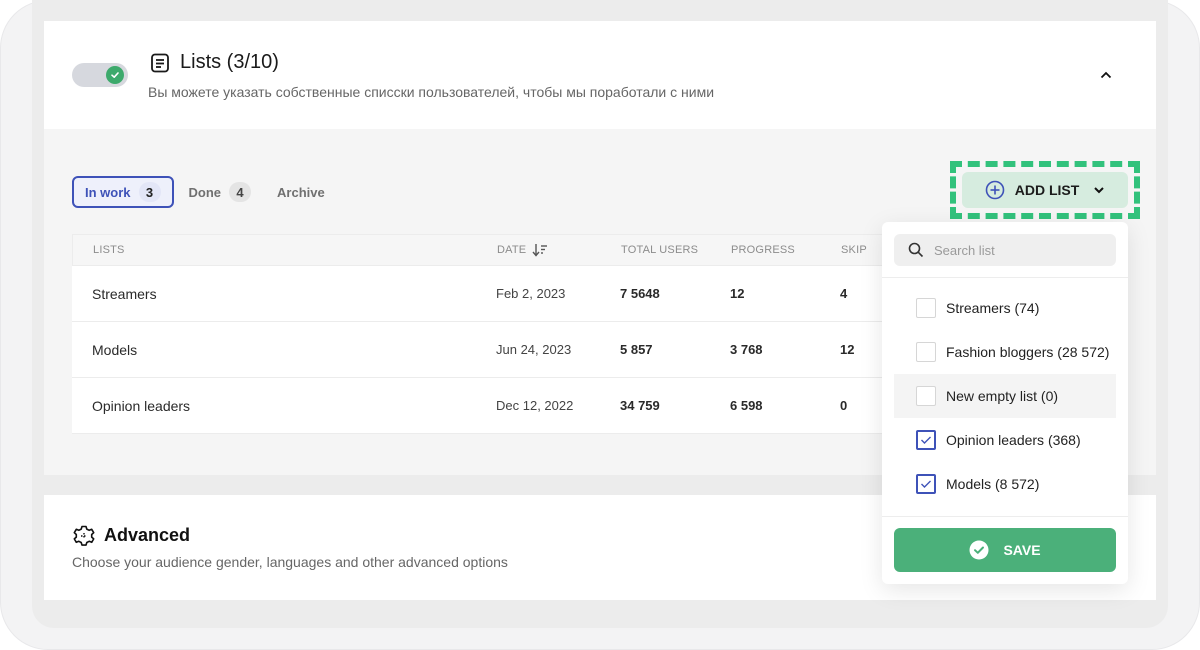 Image resolution: width=1200 pixels, height=650 pixels. I want to click on option-label: New empty list (0), so click(1002, 396).